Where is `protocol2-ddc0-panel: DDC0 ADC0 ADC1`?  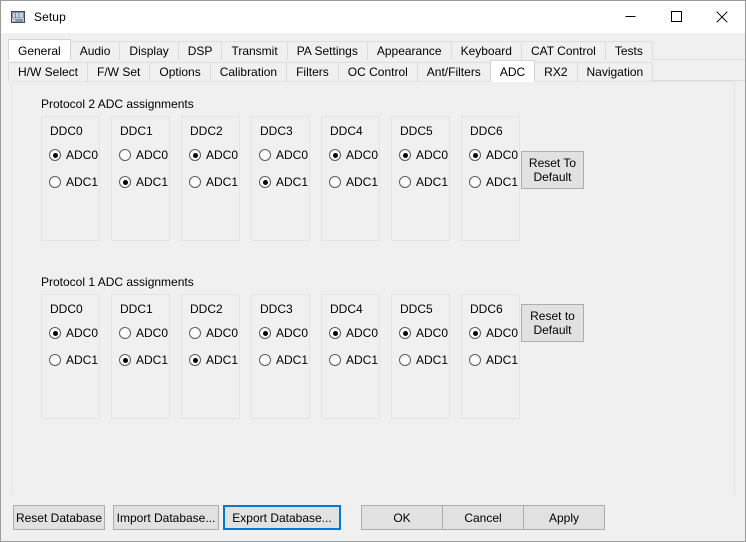
protocol2-ddc0-panel: DDC0 ADC0 ADC1 is located at coordinates (70, 178).